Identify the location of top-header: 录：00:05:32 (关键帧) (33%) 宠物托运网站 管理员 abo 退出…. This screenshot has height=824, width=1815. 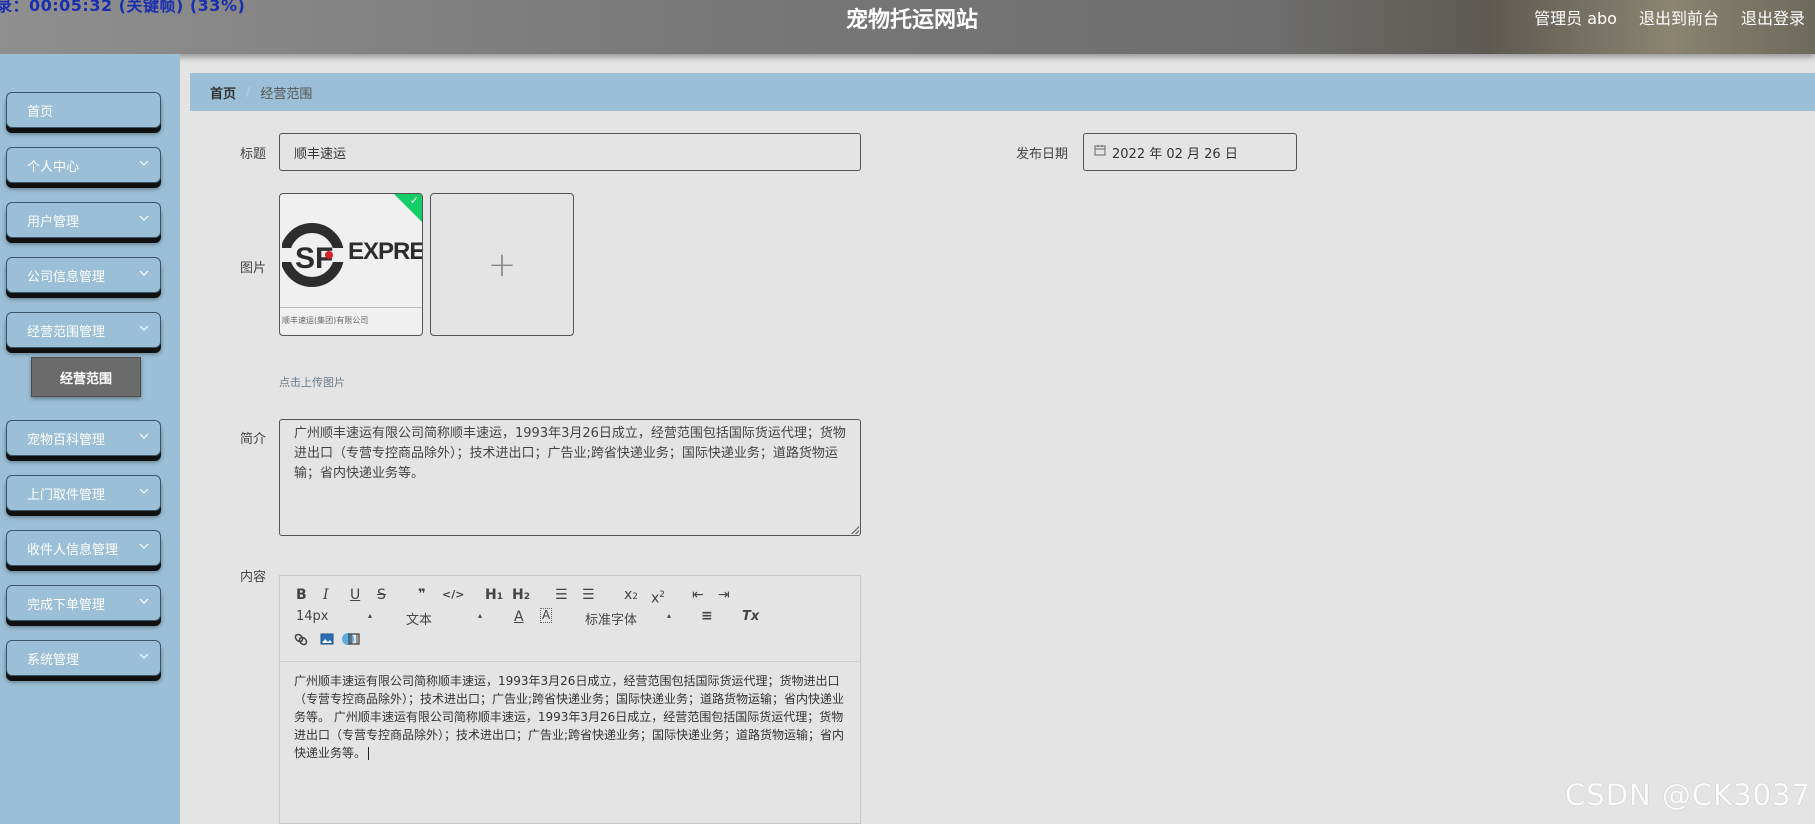
(907, 27).